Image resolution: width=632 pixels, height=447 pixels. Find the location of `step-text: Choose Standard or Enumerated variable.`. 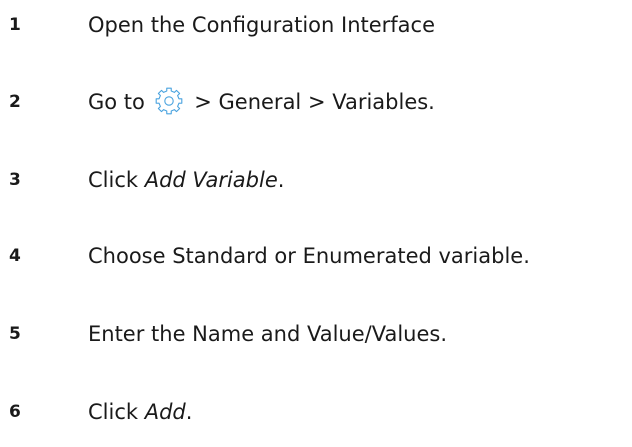

step-text: Choose Standard or Enumerated variable. is located at coordinates (309, 256).